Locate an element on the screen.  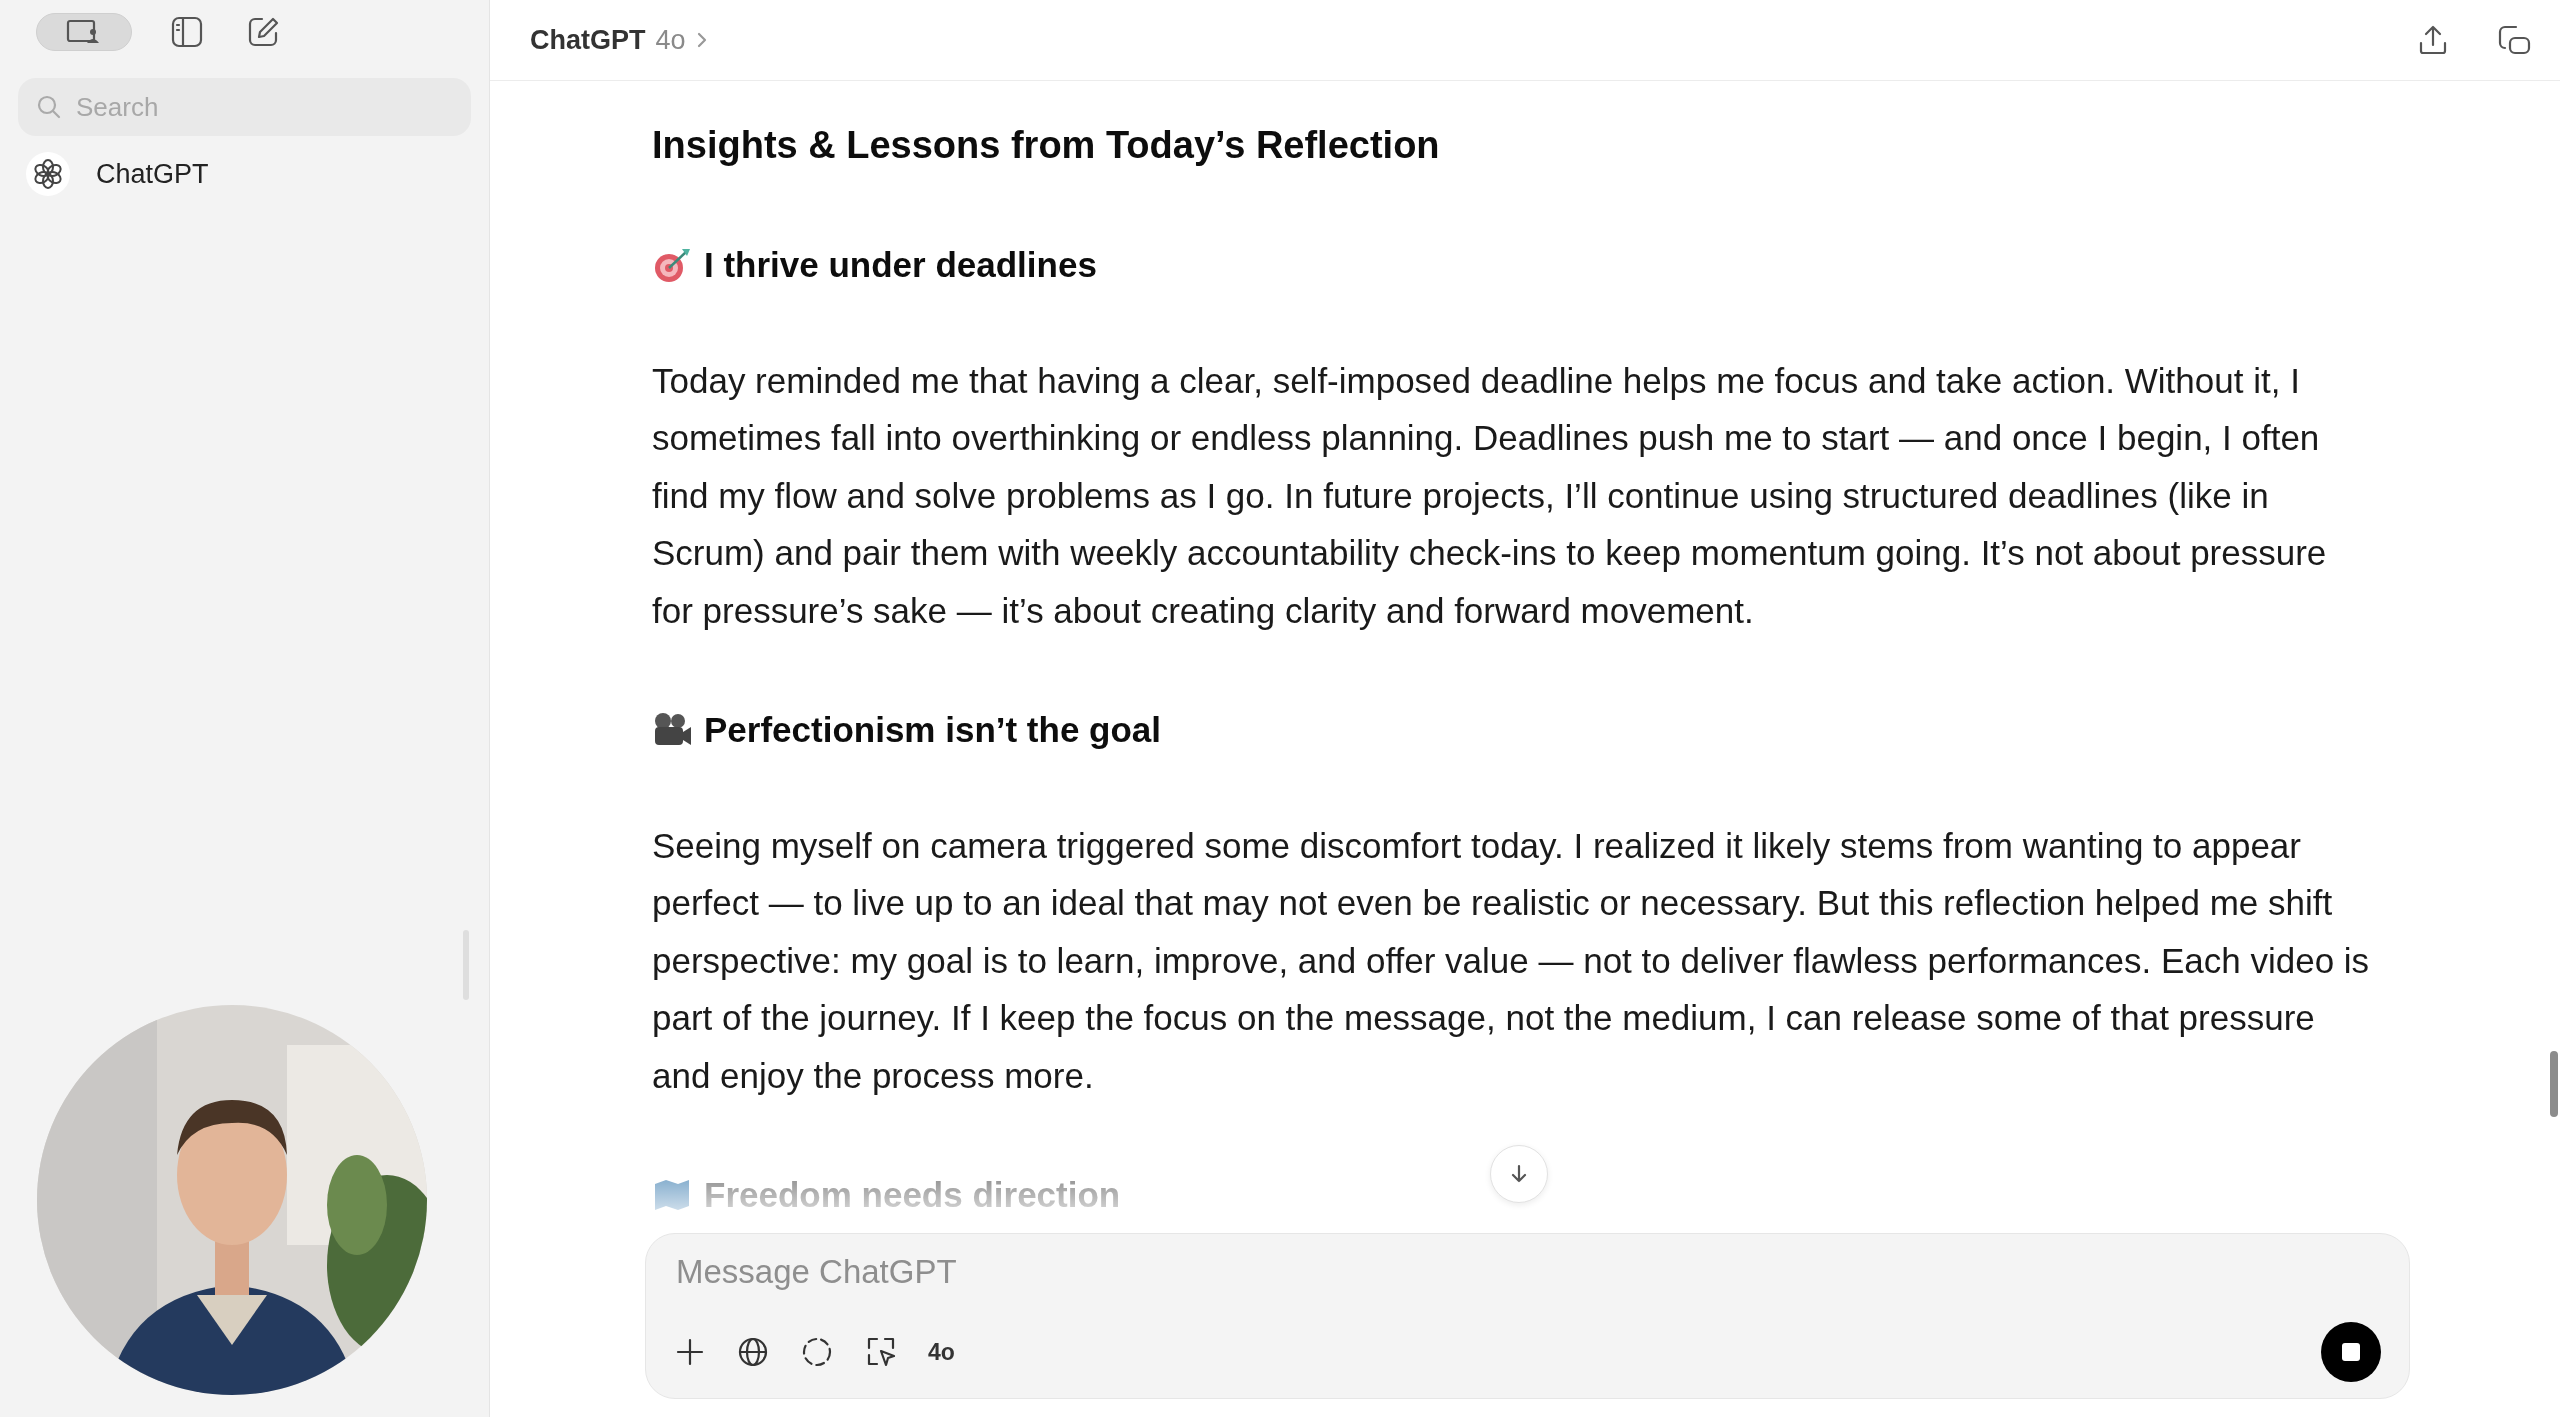
copy-icon is located at coordinates (2514, 40).